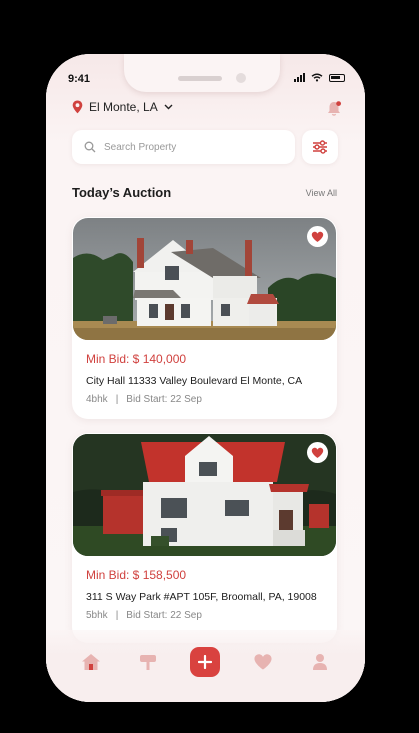 This screenshot has height=733, width=419. Describe the element at coordinates (337, 77) in the screenshot. I see `battery-icon` at that location.